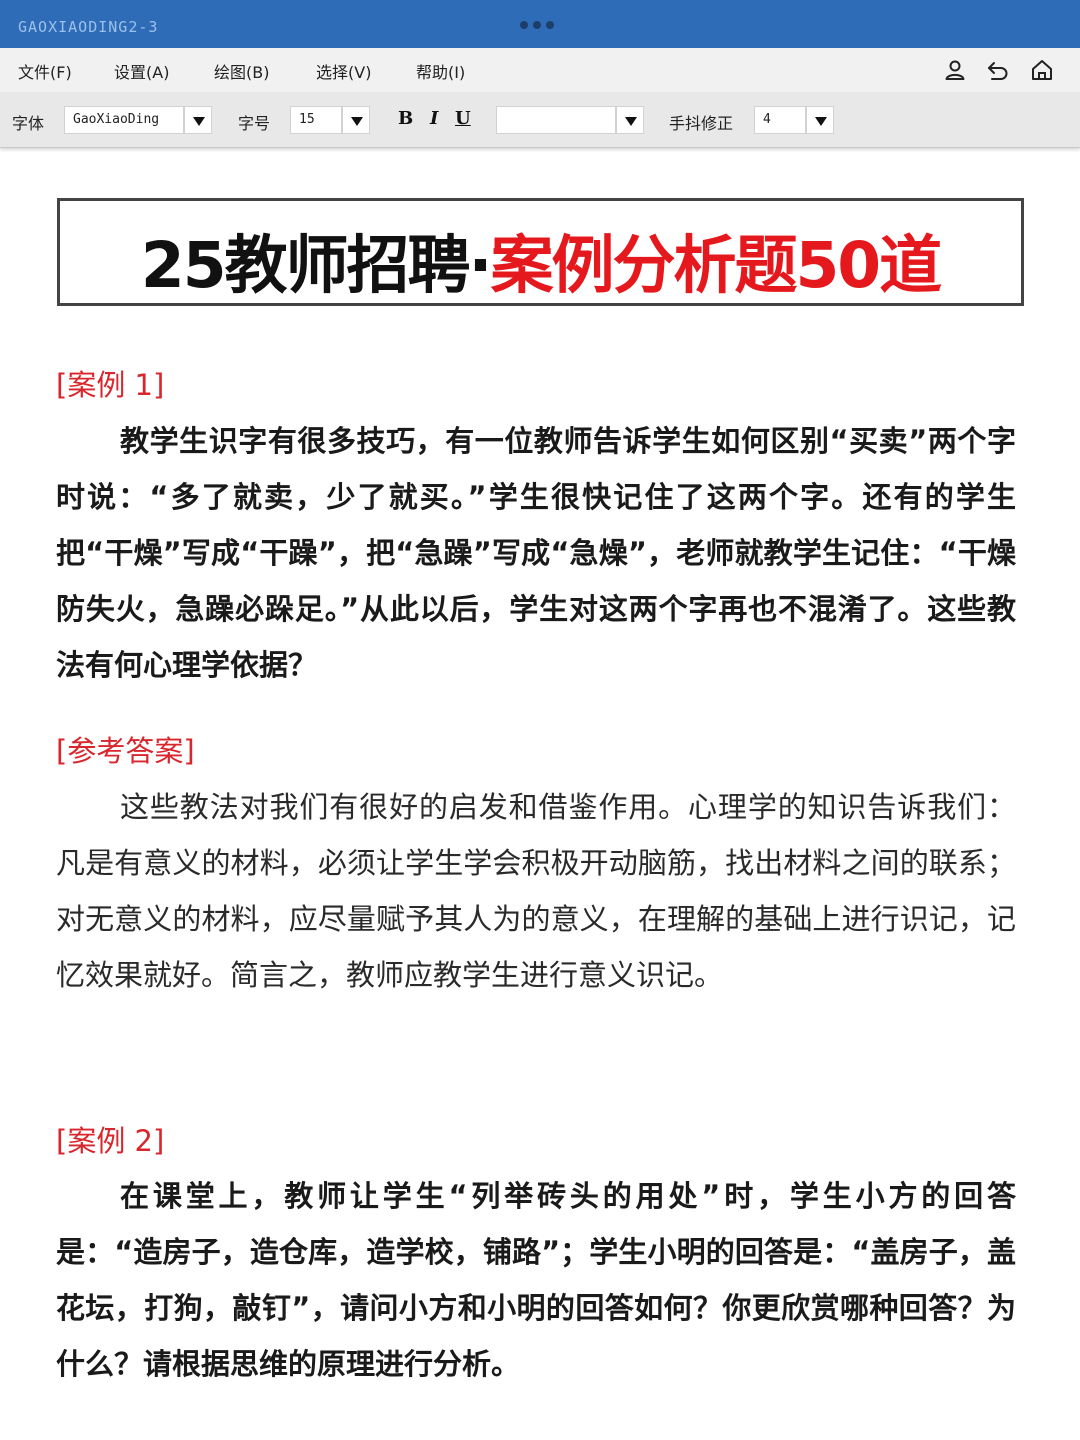 The height and width of the screenshot is (1440, 1080). I want to click on case-2-tag: [案例 2], so click(110, 1141).